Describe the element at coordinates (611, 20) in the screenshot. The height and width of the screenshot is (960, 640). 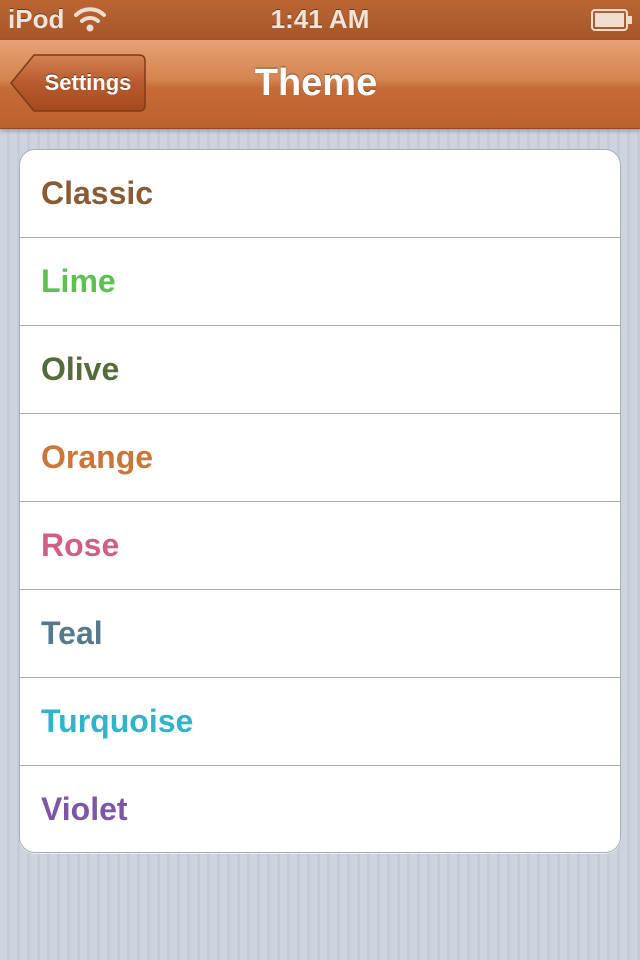
I see `battery-full-icon` at that location.